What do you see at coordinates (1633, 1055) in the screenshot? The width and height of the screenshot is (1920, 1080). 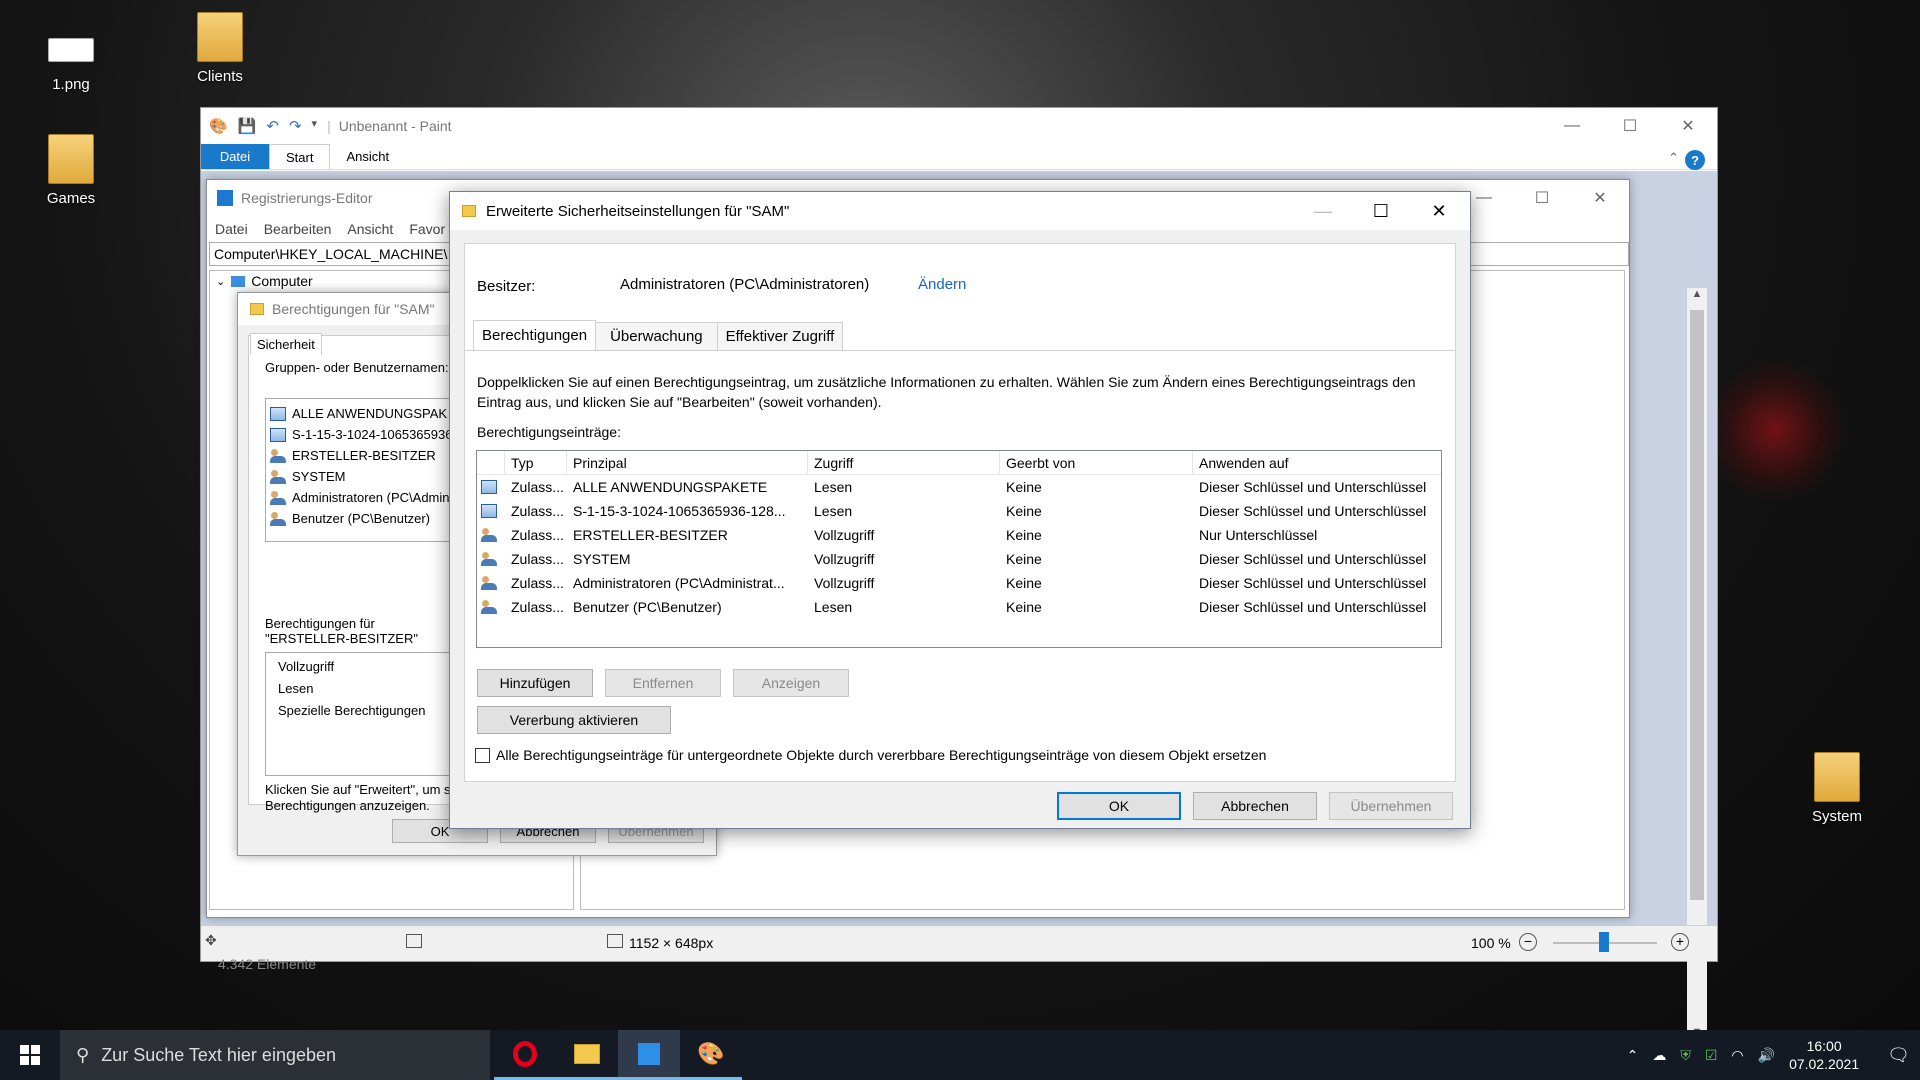 I see `chevron-up-icon: ⌃` at bounding box center [1633, 1055].